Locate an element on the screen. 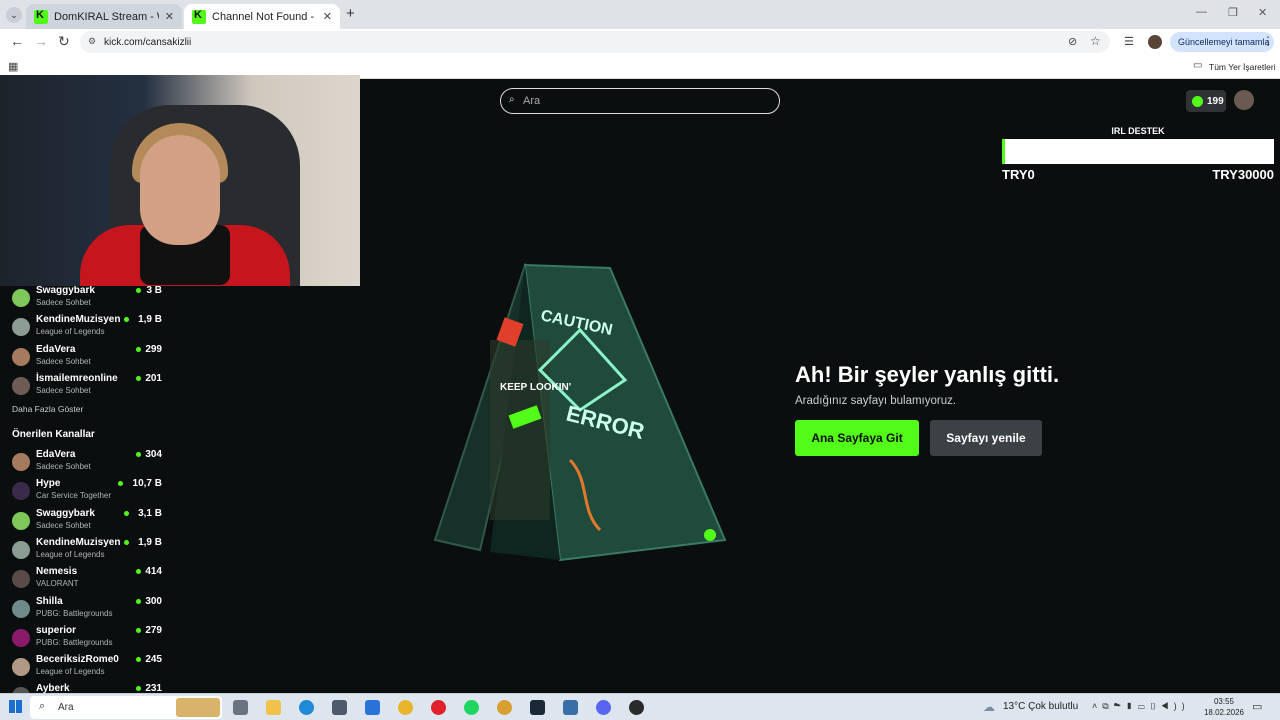 The image size is (1280, 720). show-more-link: Daha Fazla Göster is located at coordinates (47, 409).